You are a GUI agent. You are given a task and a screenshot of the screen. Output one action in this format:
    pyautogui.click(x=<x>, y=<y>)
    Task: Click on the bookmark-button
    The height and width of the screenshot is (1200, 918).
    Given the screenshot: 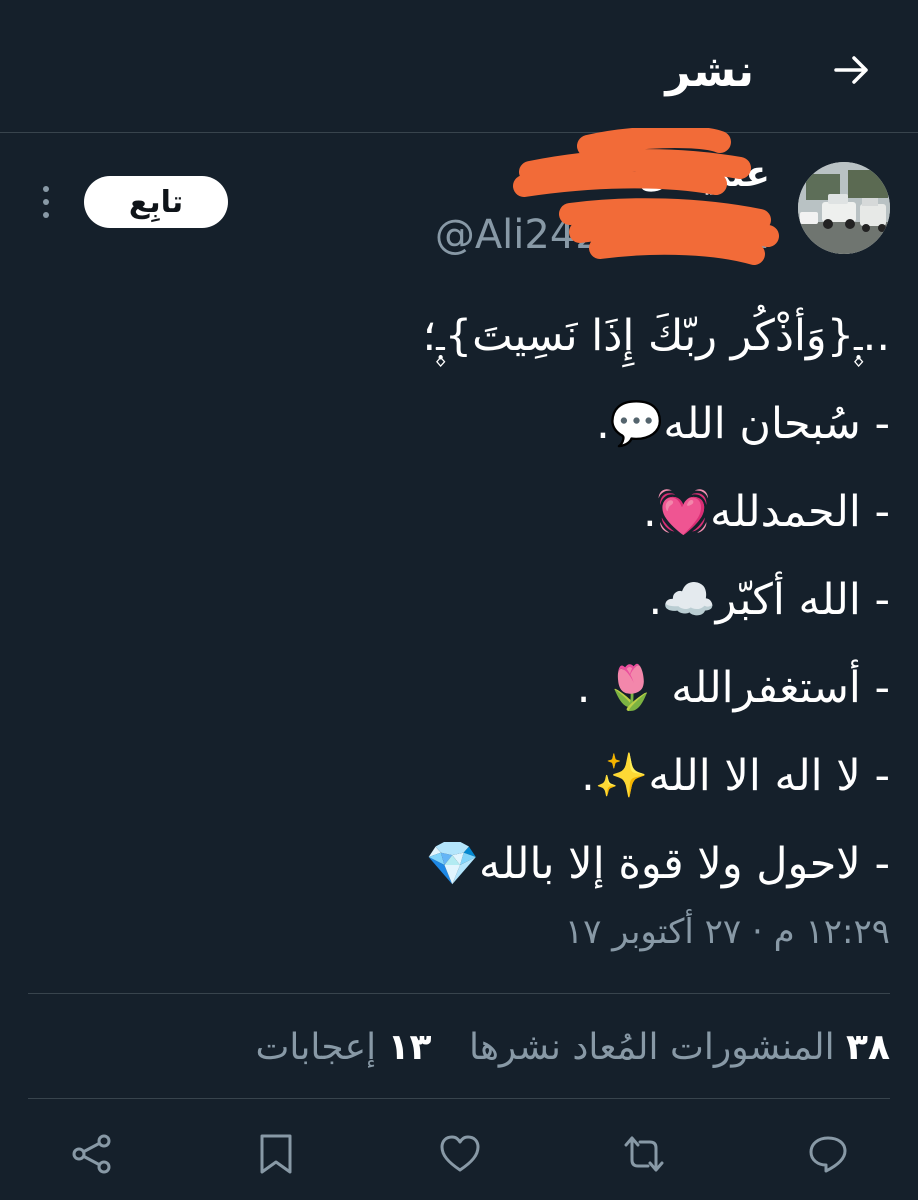 What is the action you would take?
    pyautogui.click(x=276, y=1154)
    